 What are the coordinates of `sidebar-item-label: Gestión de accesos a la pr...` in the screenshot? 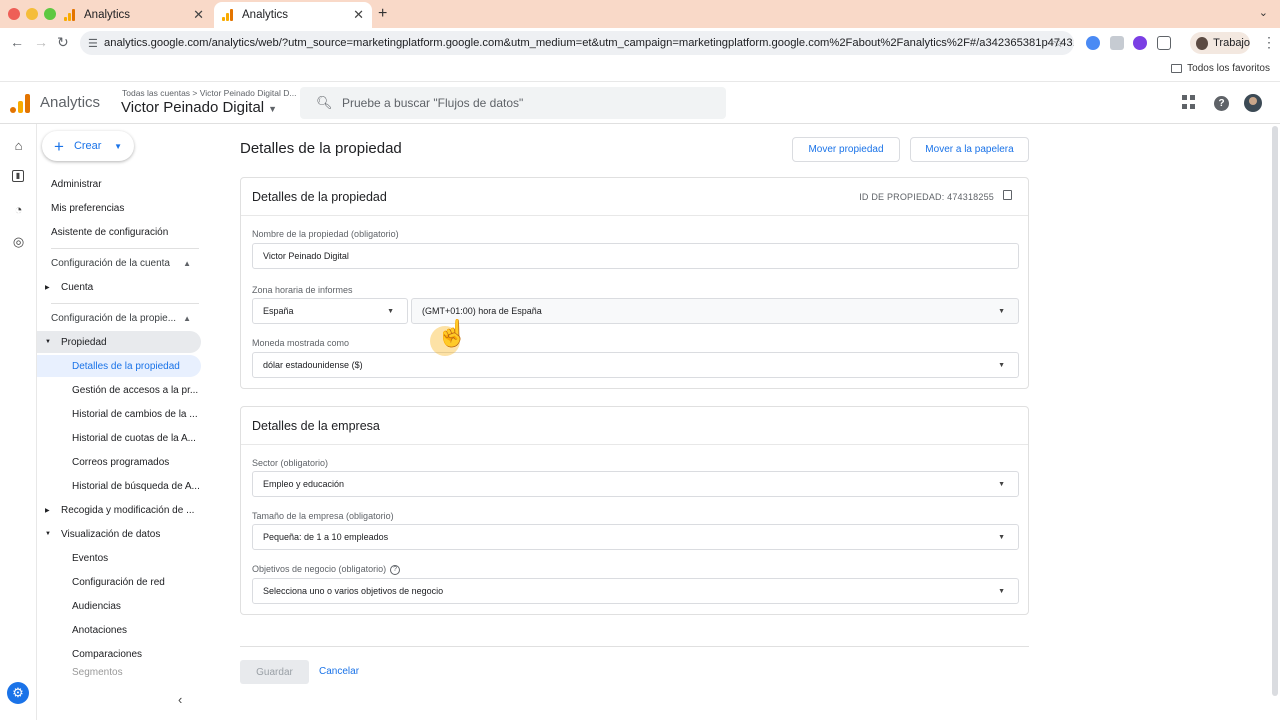 It's located at (135, 390).